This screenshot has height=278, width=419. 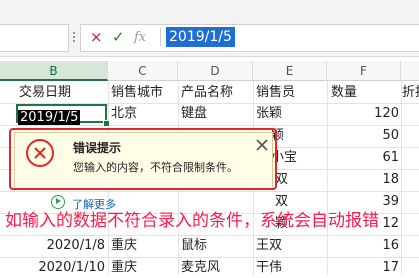 What do you see at coordinates (140, 38) in the screenshot?
I see `insert-function-icon: fx` at bounding box center [140, 38].